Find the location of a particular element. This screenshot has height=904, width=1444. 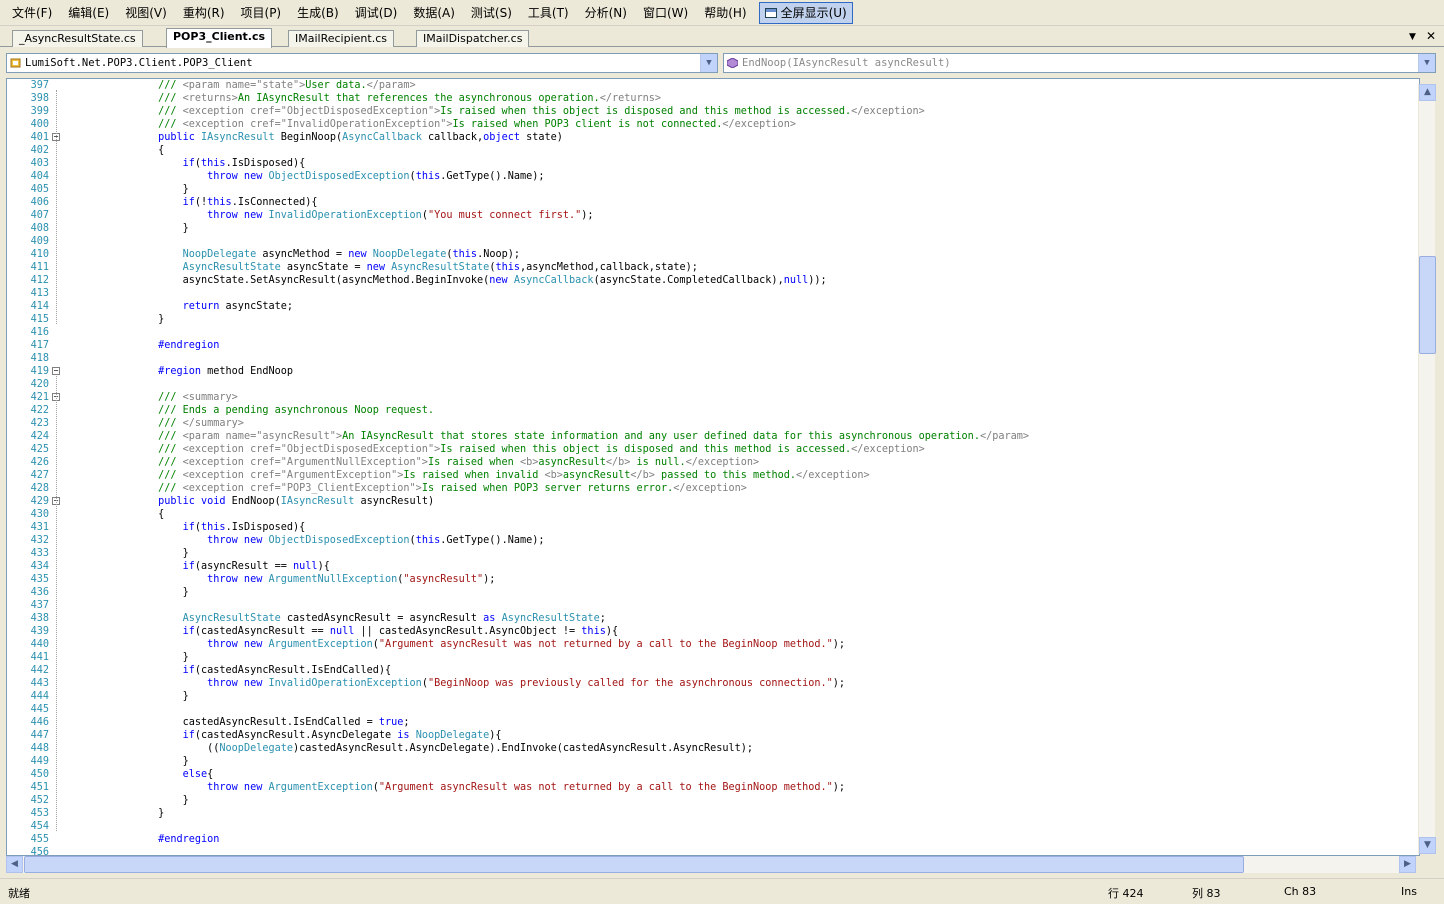

status-bar: 就绪 行 424 列 83 Ch 83 Ins is located at coordinates (722, 891).